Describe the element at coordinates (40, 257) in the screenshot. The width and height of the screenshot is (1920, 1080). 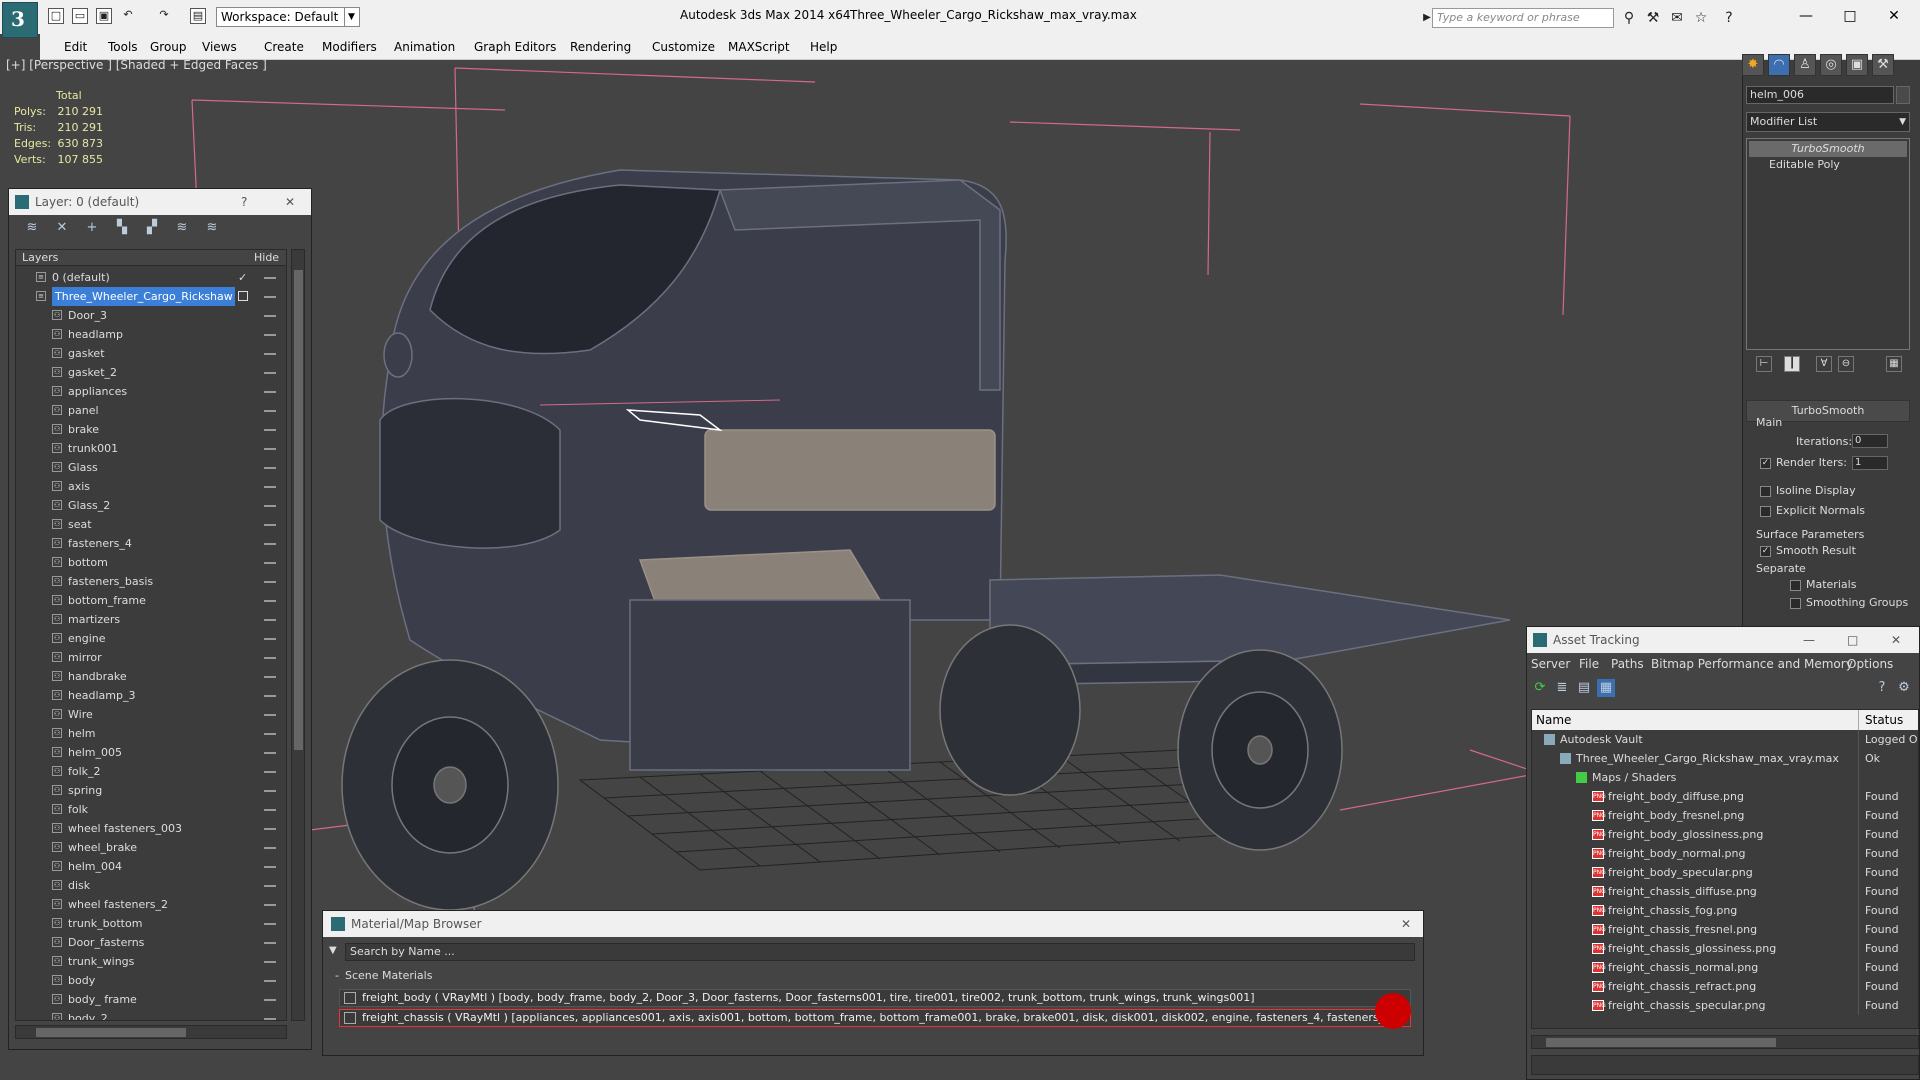
I see `layers-column-header: Layers` at that location.